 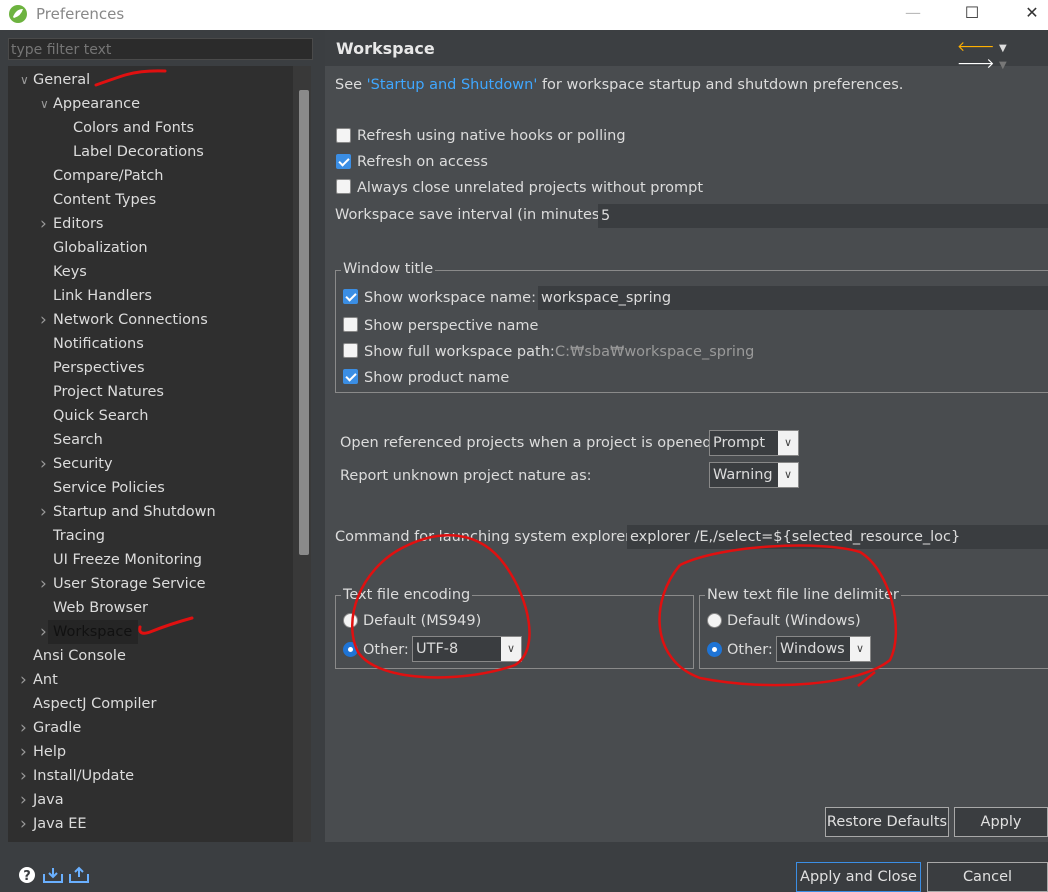 I want to click on back-menu-chevron-icon: ▼, so click(x=1003, y=48).